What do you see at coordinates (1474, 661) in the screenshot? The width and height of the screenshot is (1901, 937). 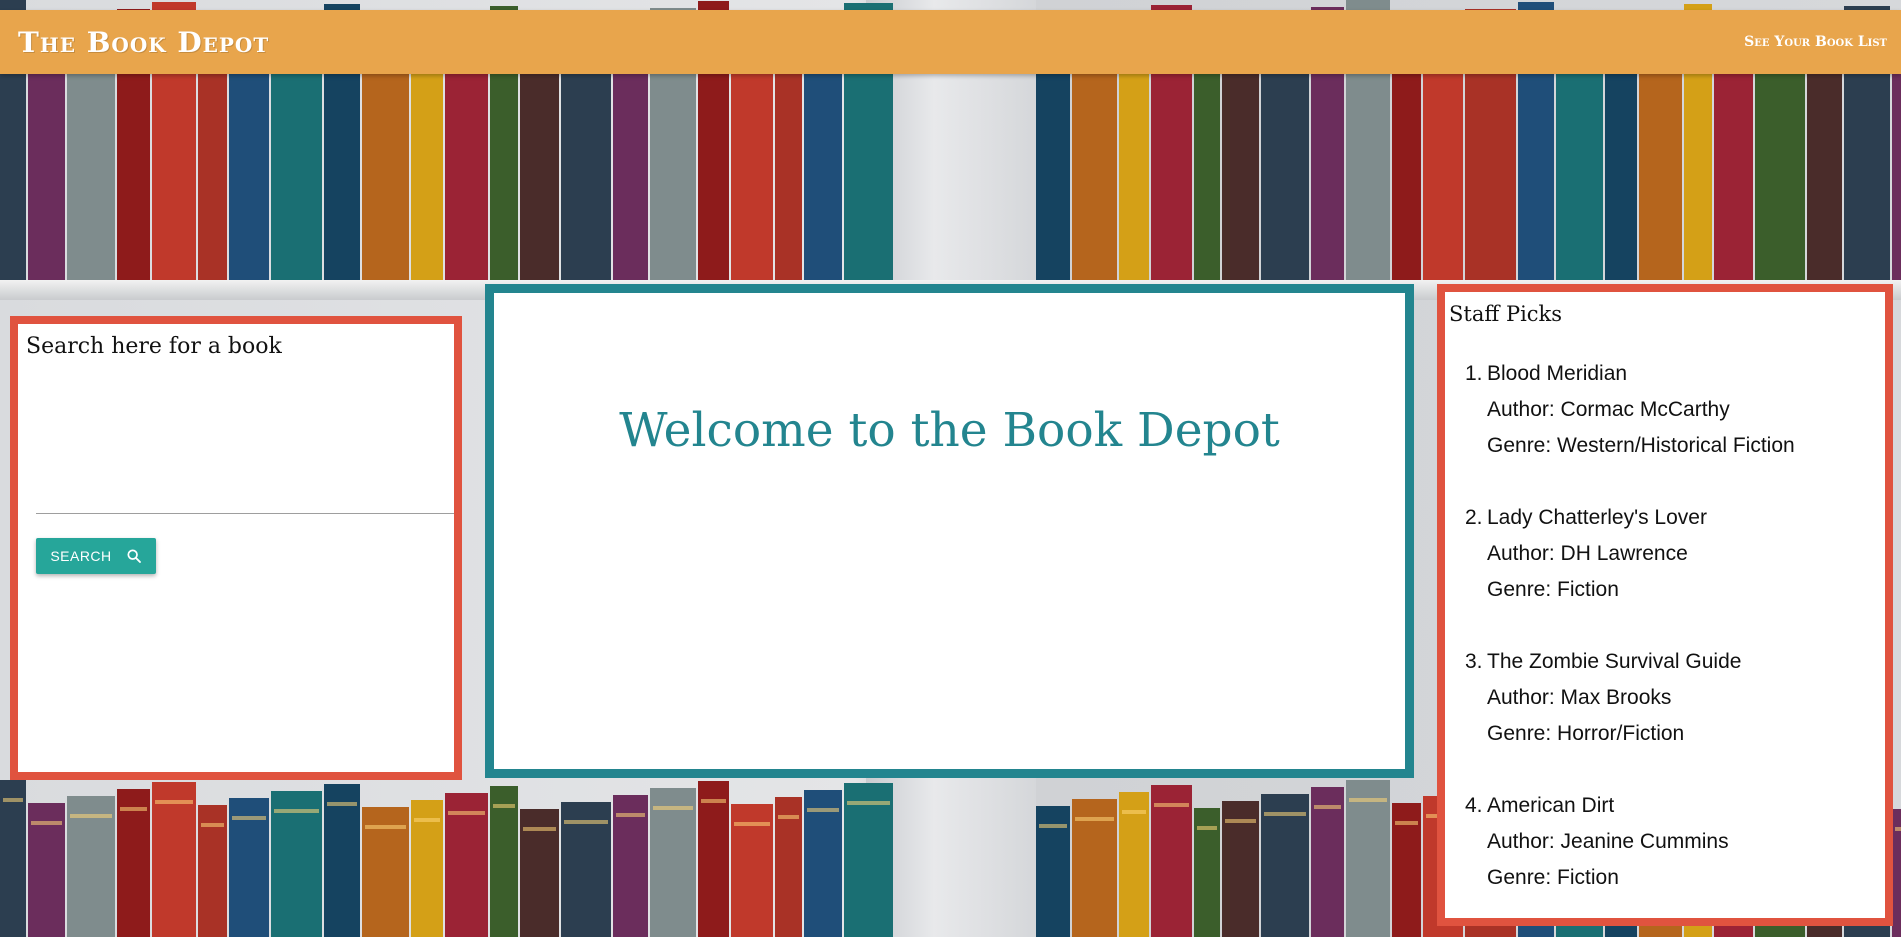 I see `pick-number: 3.` at bounding box center [1474, 661].